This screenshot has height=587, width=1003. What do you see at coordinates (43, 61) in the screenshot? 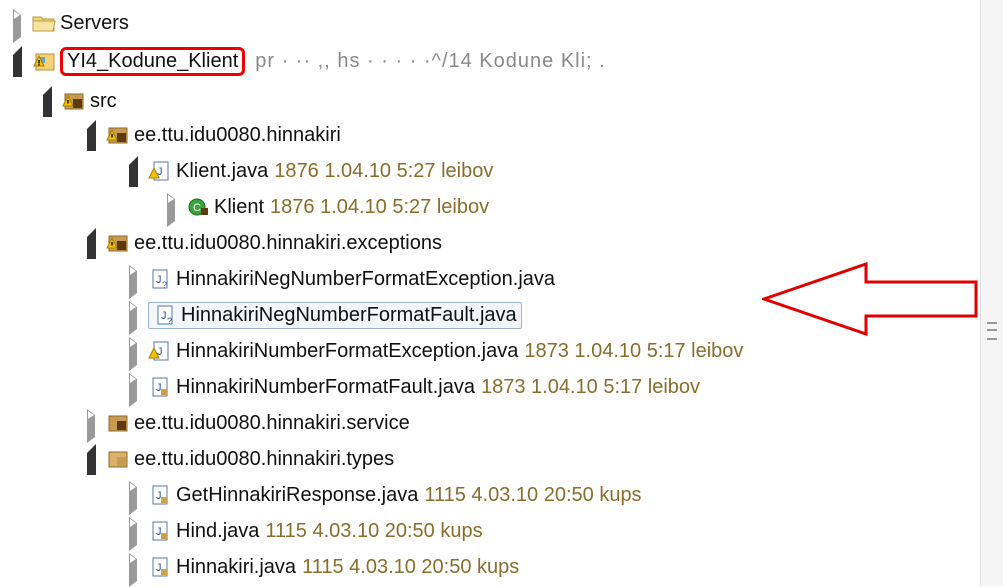
I see `java-project-icon` at bounding box center [43, 61].